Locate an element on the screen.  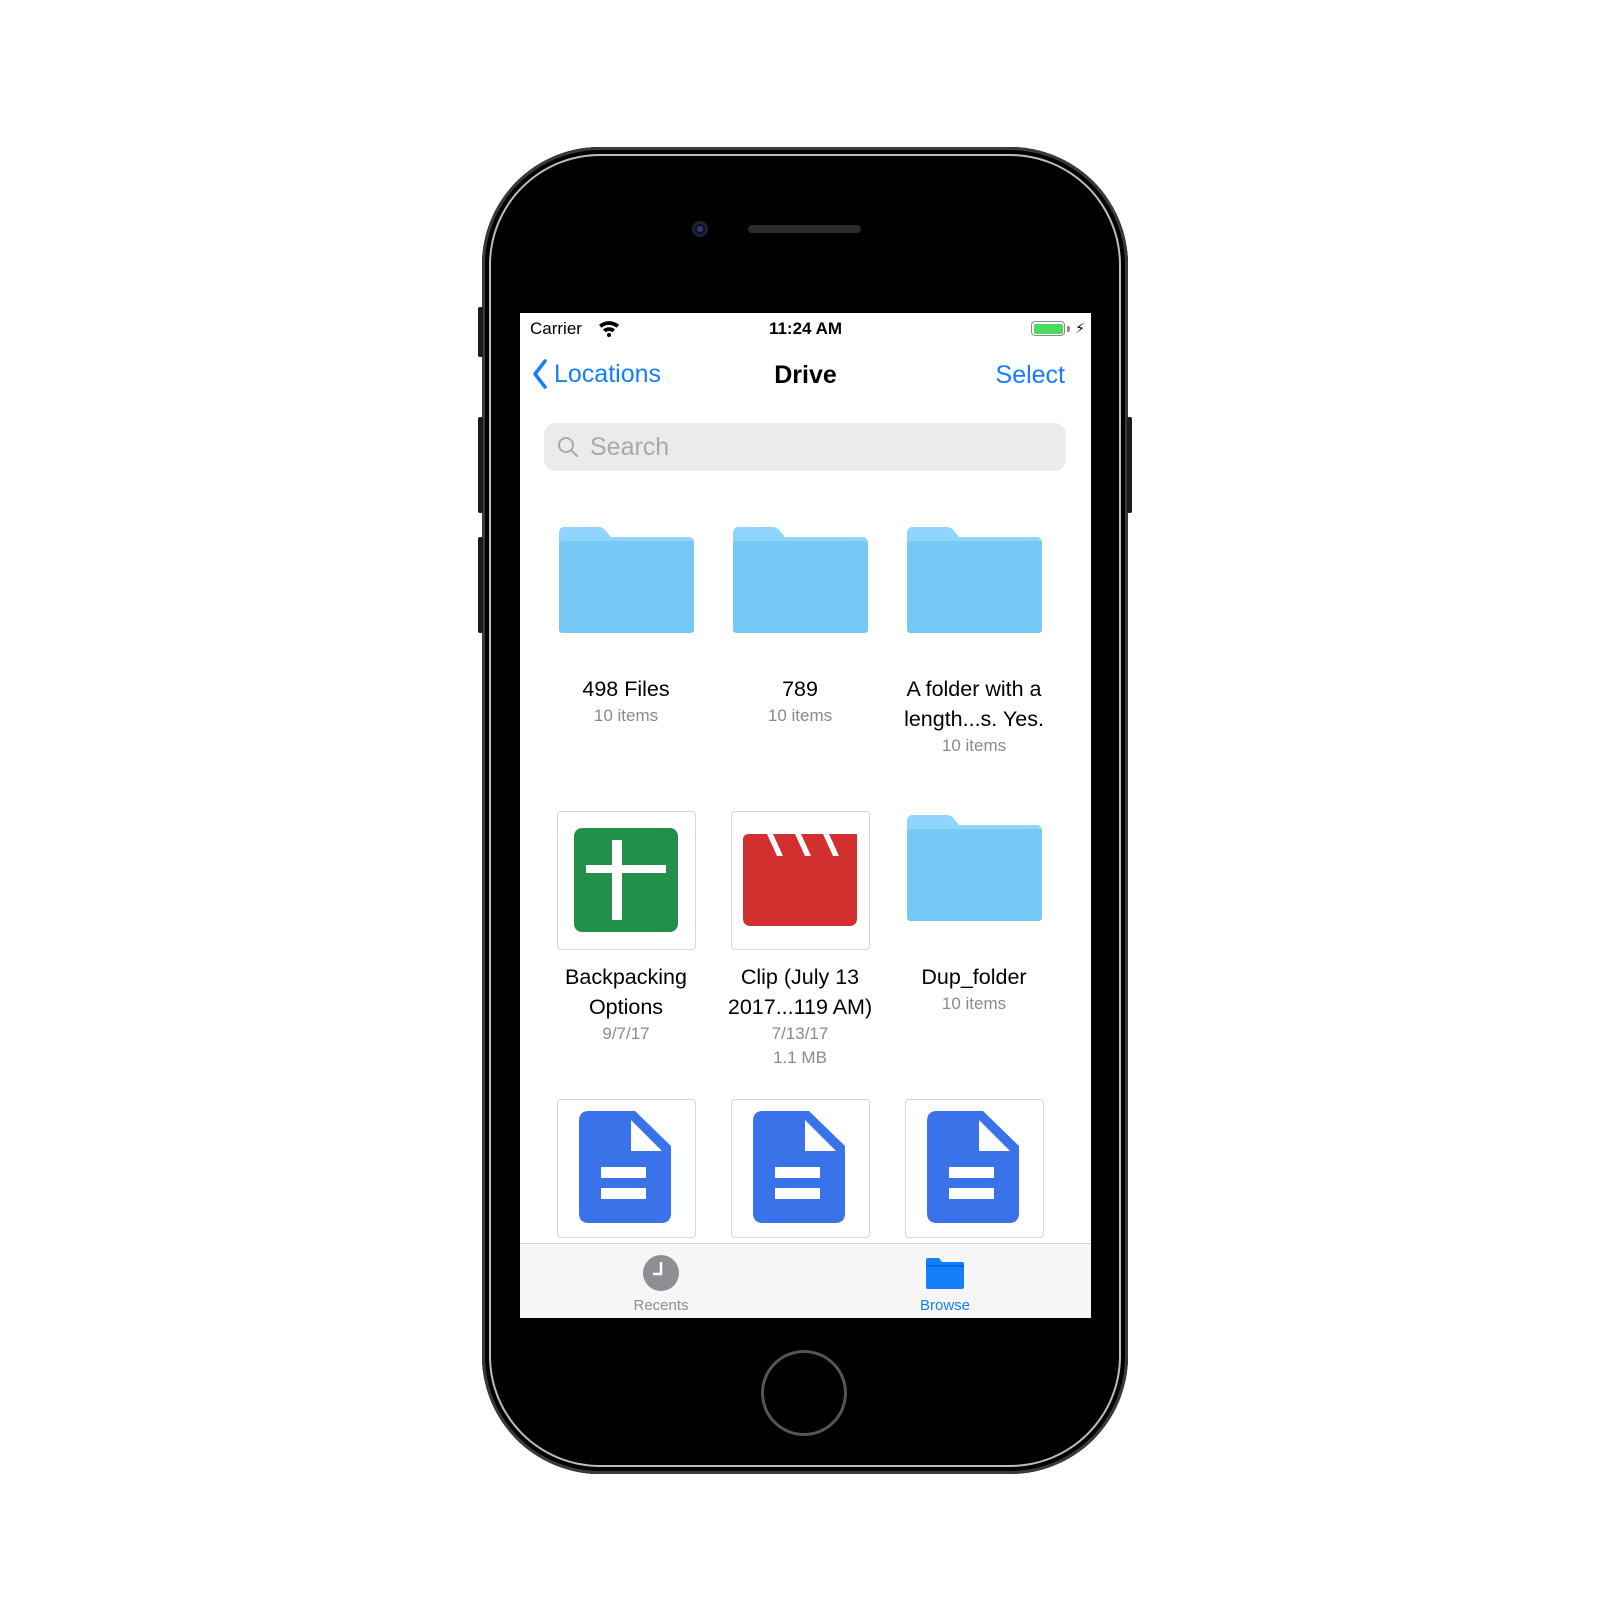
item-name: Clip (July 13 2017...119 AM) is located at coordinates (800, 992).